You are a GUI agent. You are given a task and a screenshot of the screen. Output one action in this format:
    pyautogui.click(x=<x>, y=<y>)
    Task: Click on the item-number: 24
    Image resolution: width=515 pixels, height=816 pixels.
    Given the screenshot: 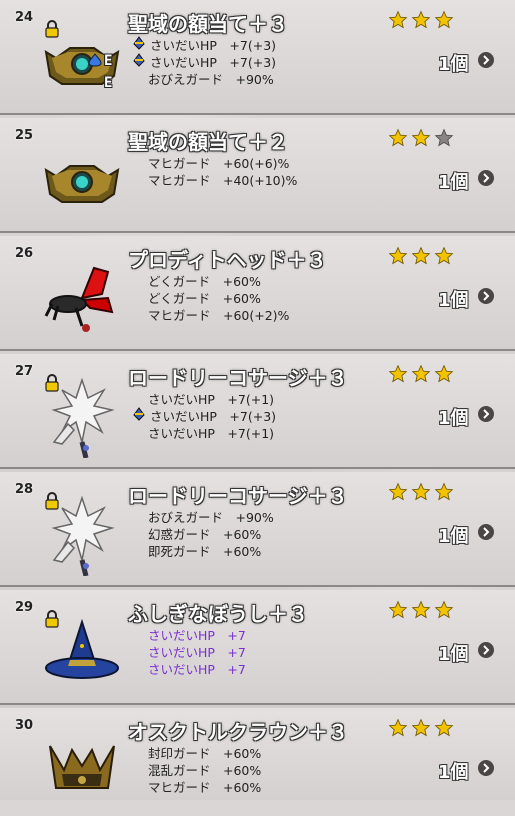 What is the action you would take?
    pyautogui.click(x=24, y=17)
    